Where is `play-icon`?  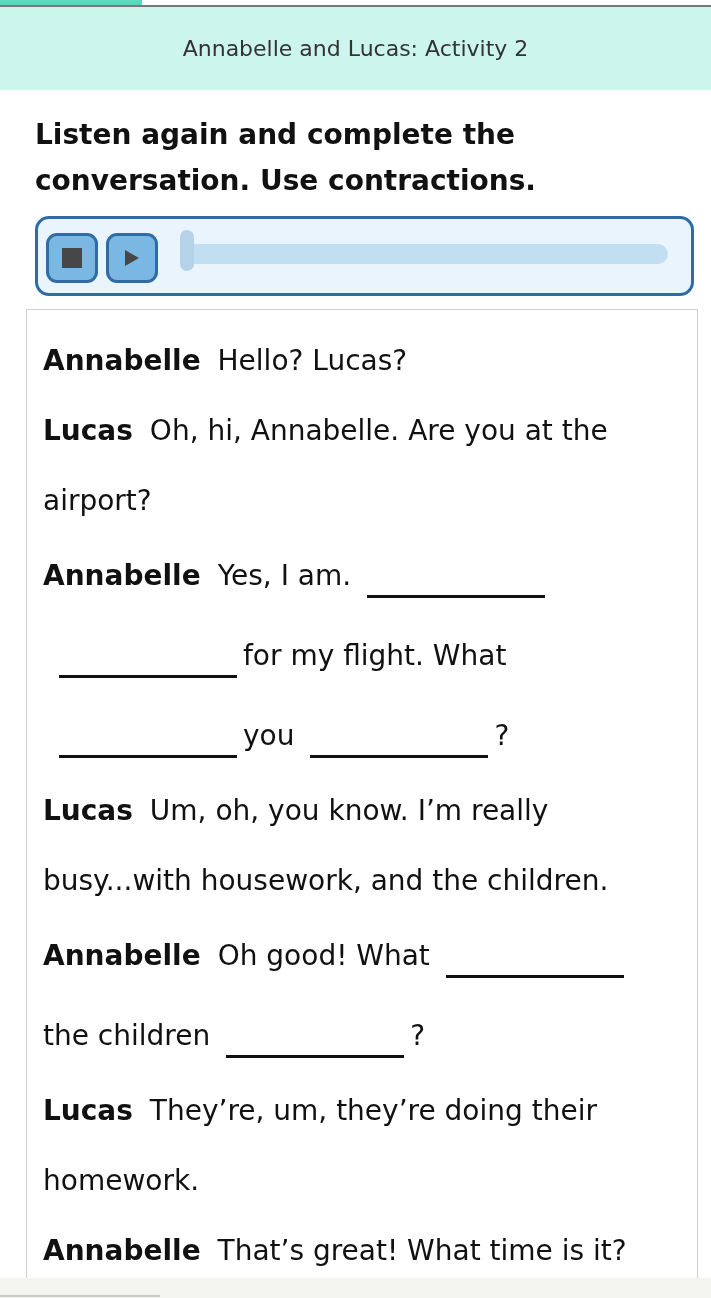
play-icon is located at coordinates (132, 258).